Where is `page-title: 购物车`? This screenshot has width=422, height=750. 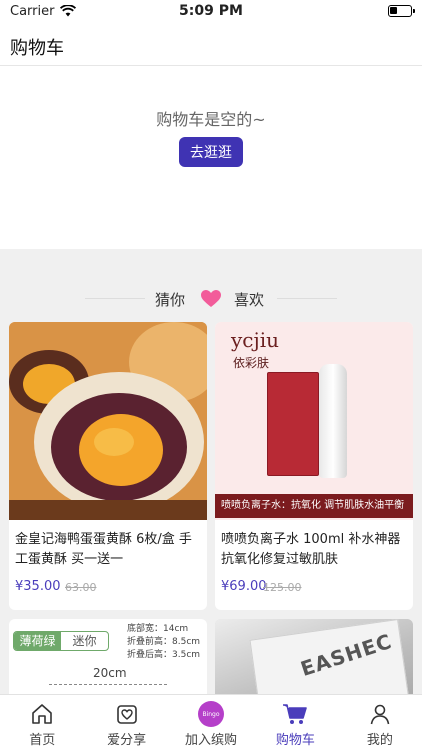 page-title: 购物车 is located at coordinates (37, 48).